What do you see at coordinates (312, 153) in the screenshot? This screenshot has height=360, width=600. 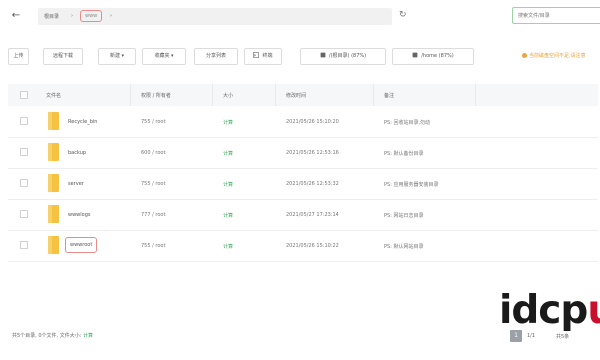 I see `file-modified-time: 2021/05/26 12:53:16` at bounding box center [312, 153].